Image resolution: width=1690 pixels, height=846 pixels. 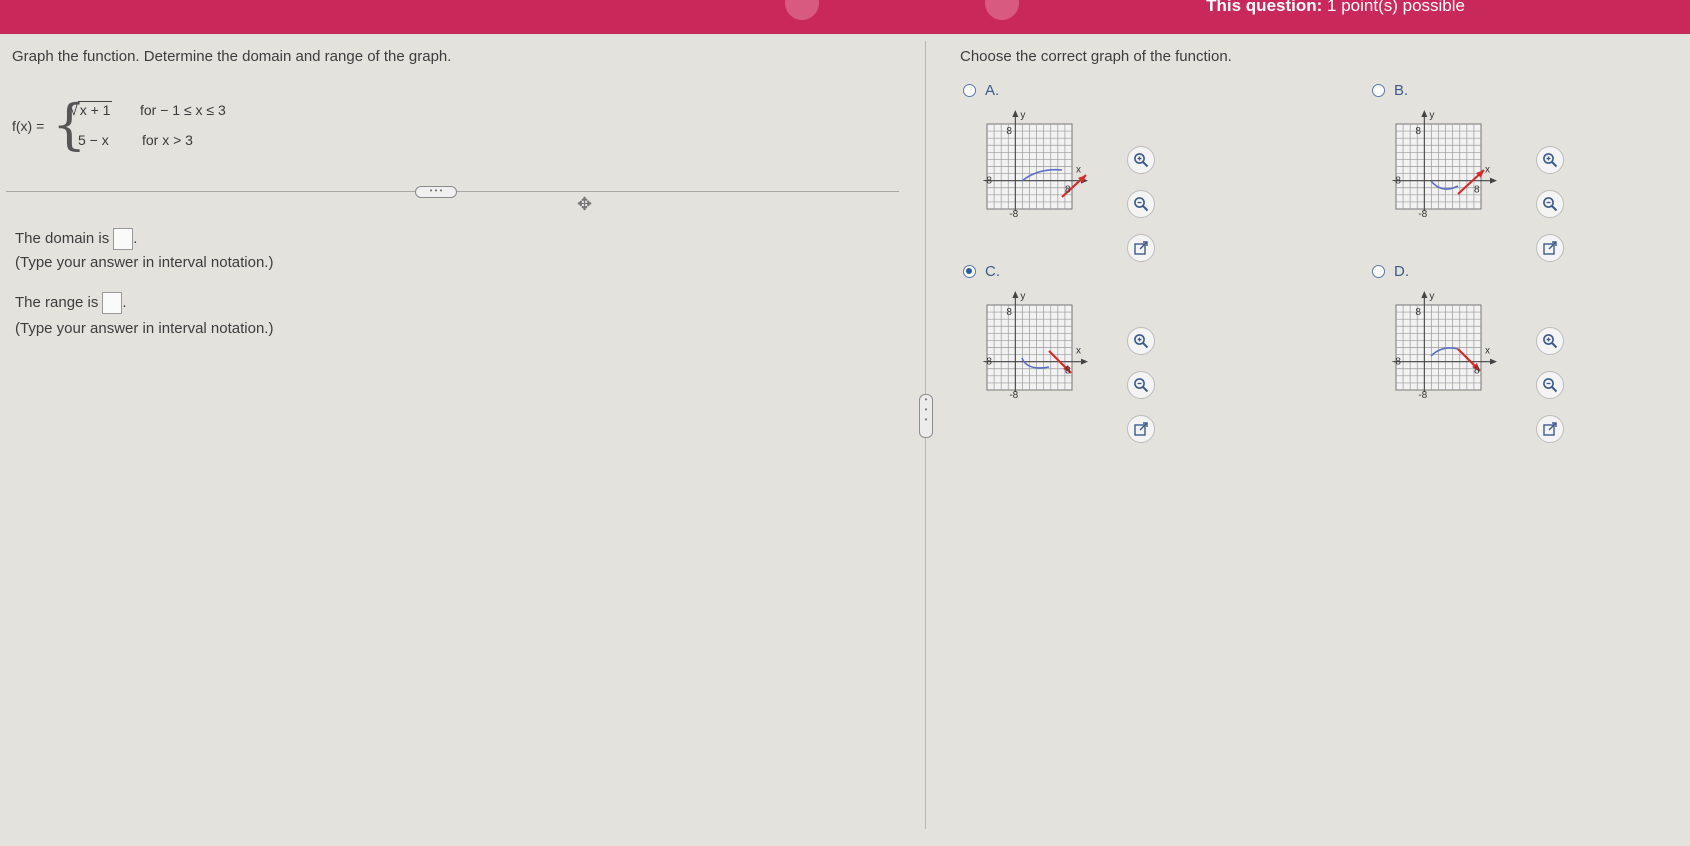 I want to click on option-d-label: D., so click(x=1401, y=271).